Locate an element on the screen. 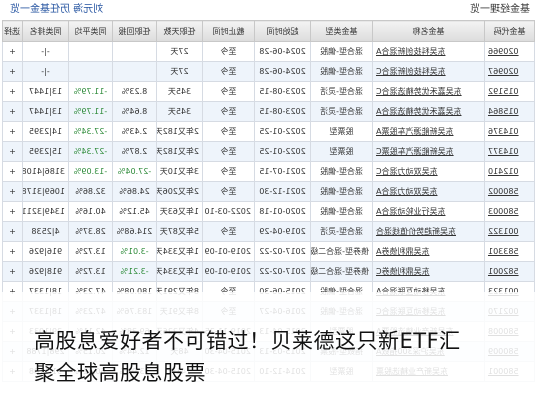 The image size is (538, 400). peer-average-cell: -27.34% is located at coordinates (90, 131).